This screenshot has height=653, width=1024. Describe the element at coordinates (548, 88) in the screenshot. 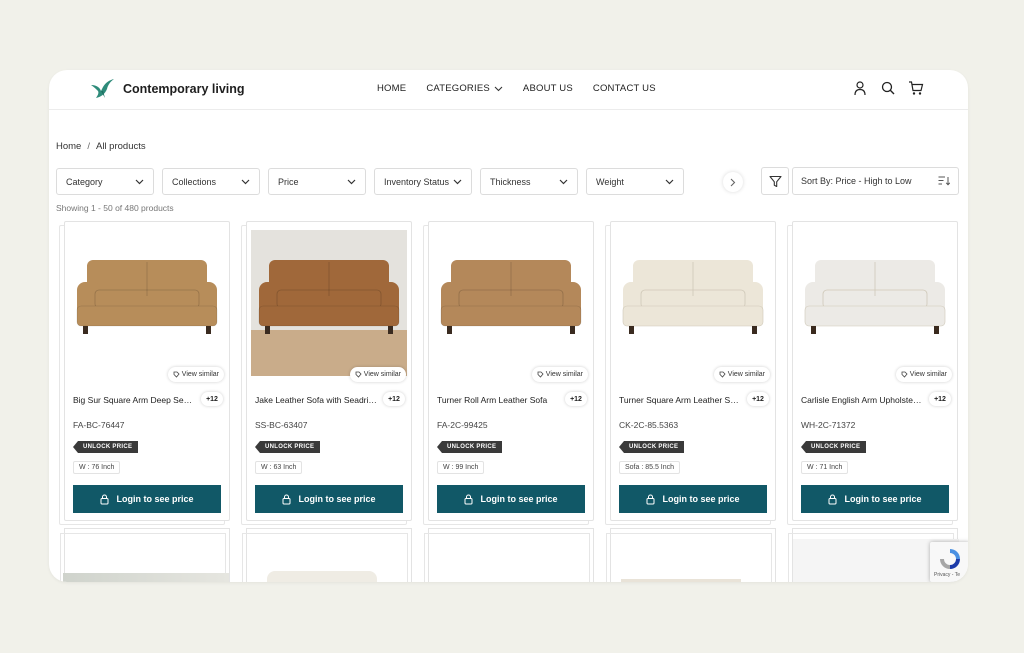

I see `nav-about-us: ABOUT US` at that location.